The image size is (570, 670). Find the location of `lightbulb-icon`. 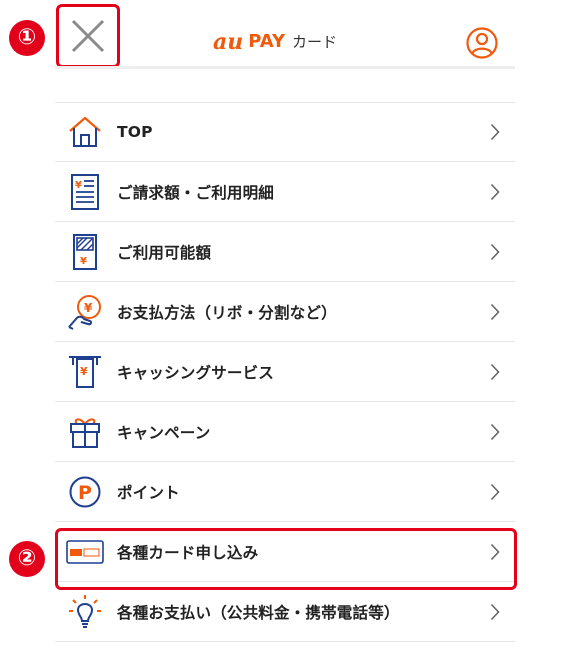

lightbulb-icon is located at coordinates (85, 612).